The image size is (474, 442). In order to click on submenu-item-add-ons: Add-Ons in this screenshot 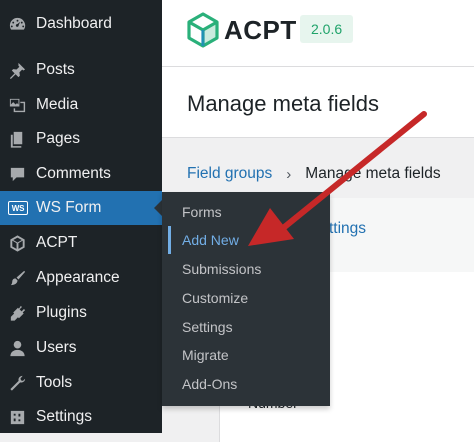, I will do `click(246, 384)`.